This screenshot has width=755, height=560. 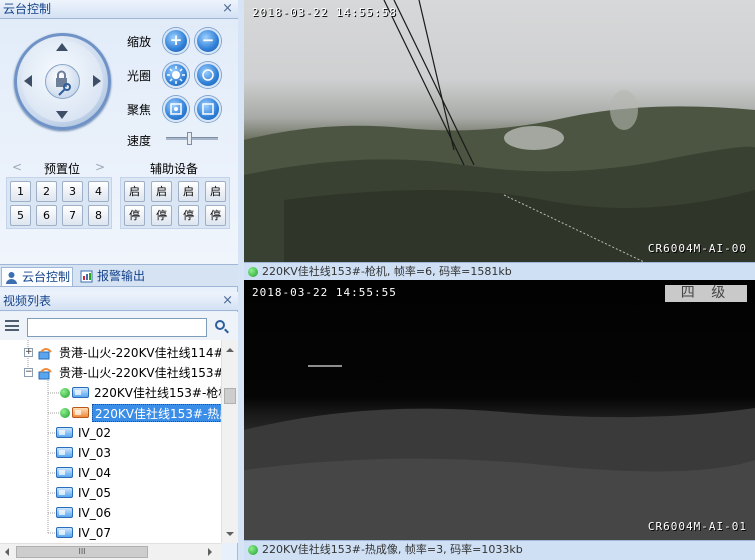 What do you see at coordinates (141, 373) in the screenshot?
I see `tree-group-label: 贵港-山火-220KV佳社线153#` at bounding box center [141, 373].